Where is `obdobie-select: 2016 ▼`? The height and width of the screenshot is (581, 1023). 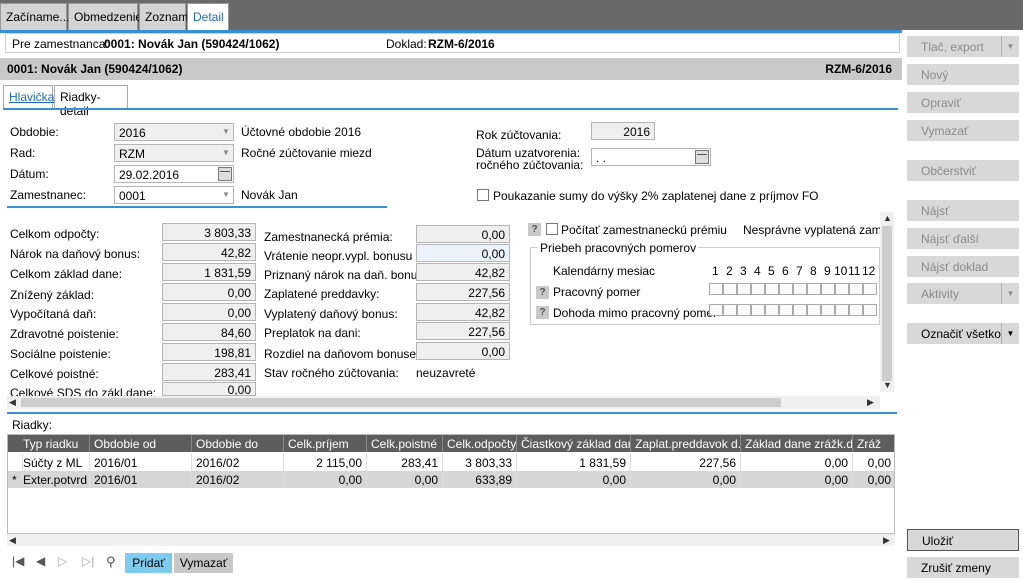 obdobie-select: 2016 ▼ is located at coordinates (174, 132).